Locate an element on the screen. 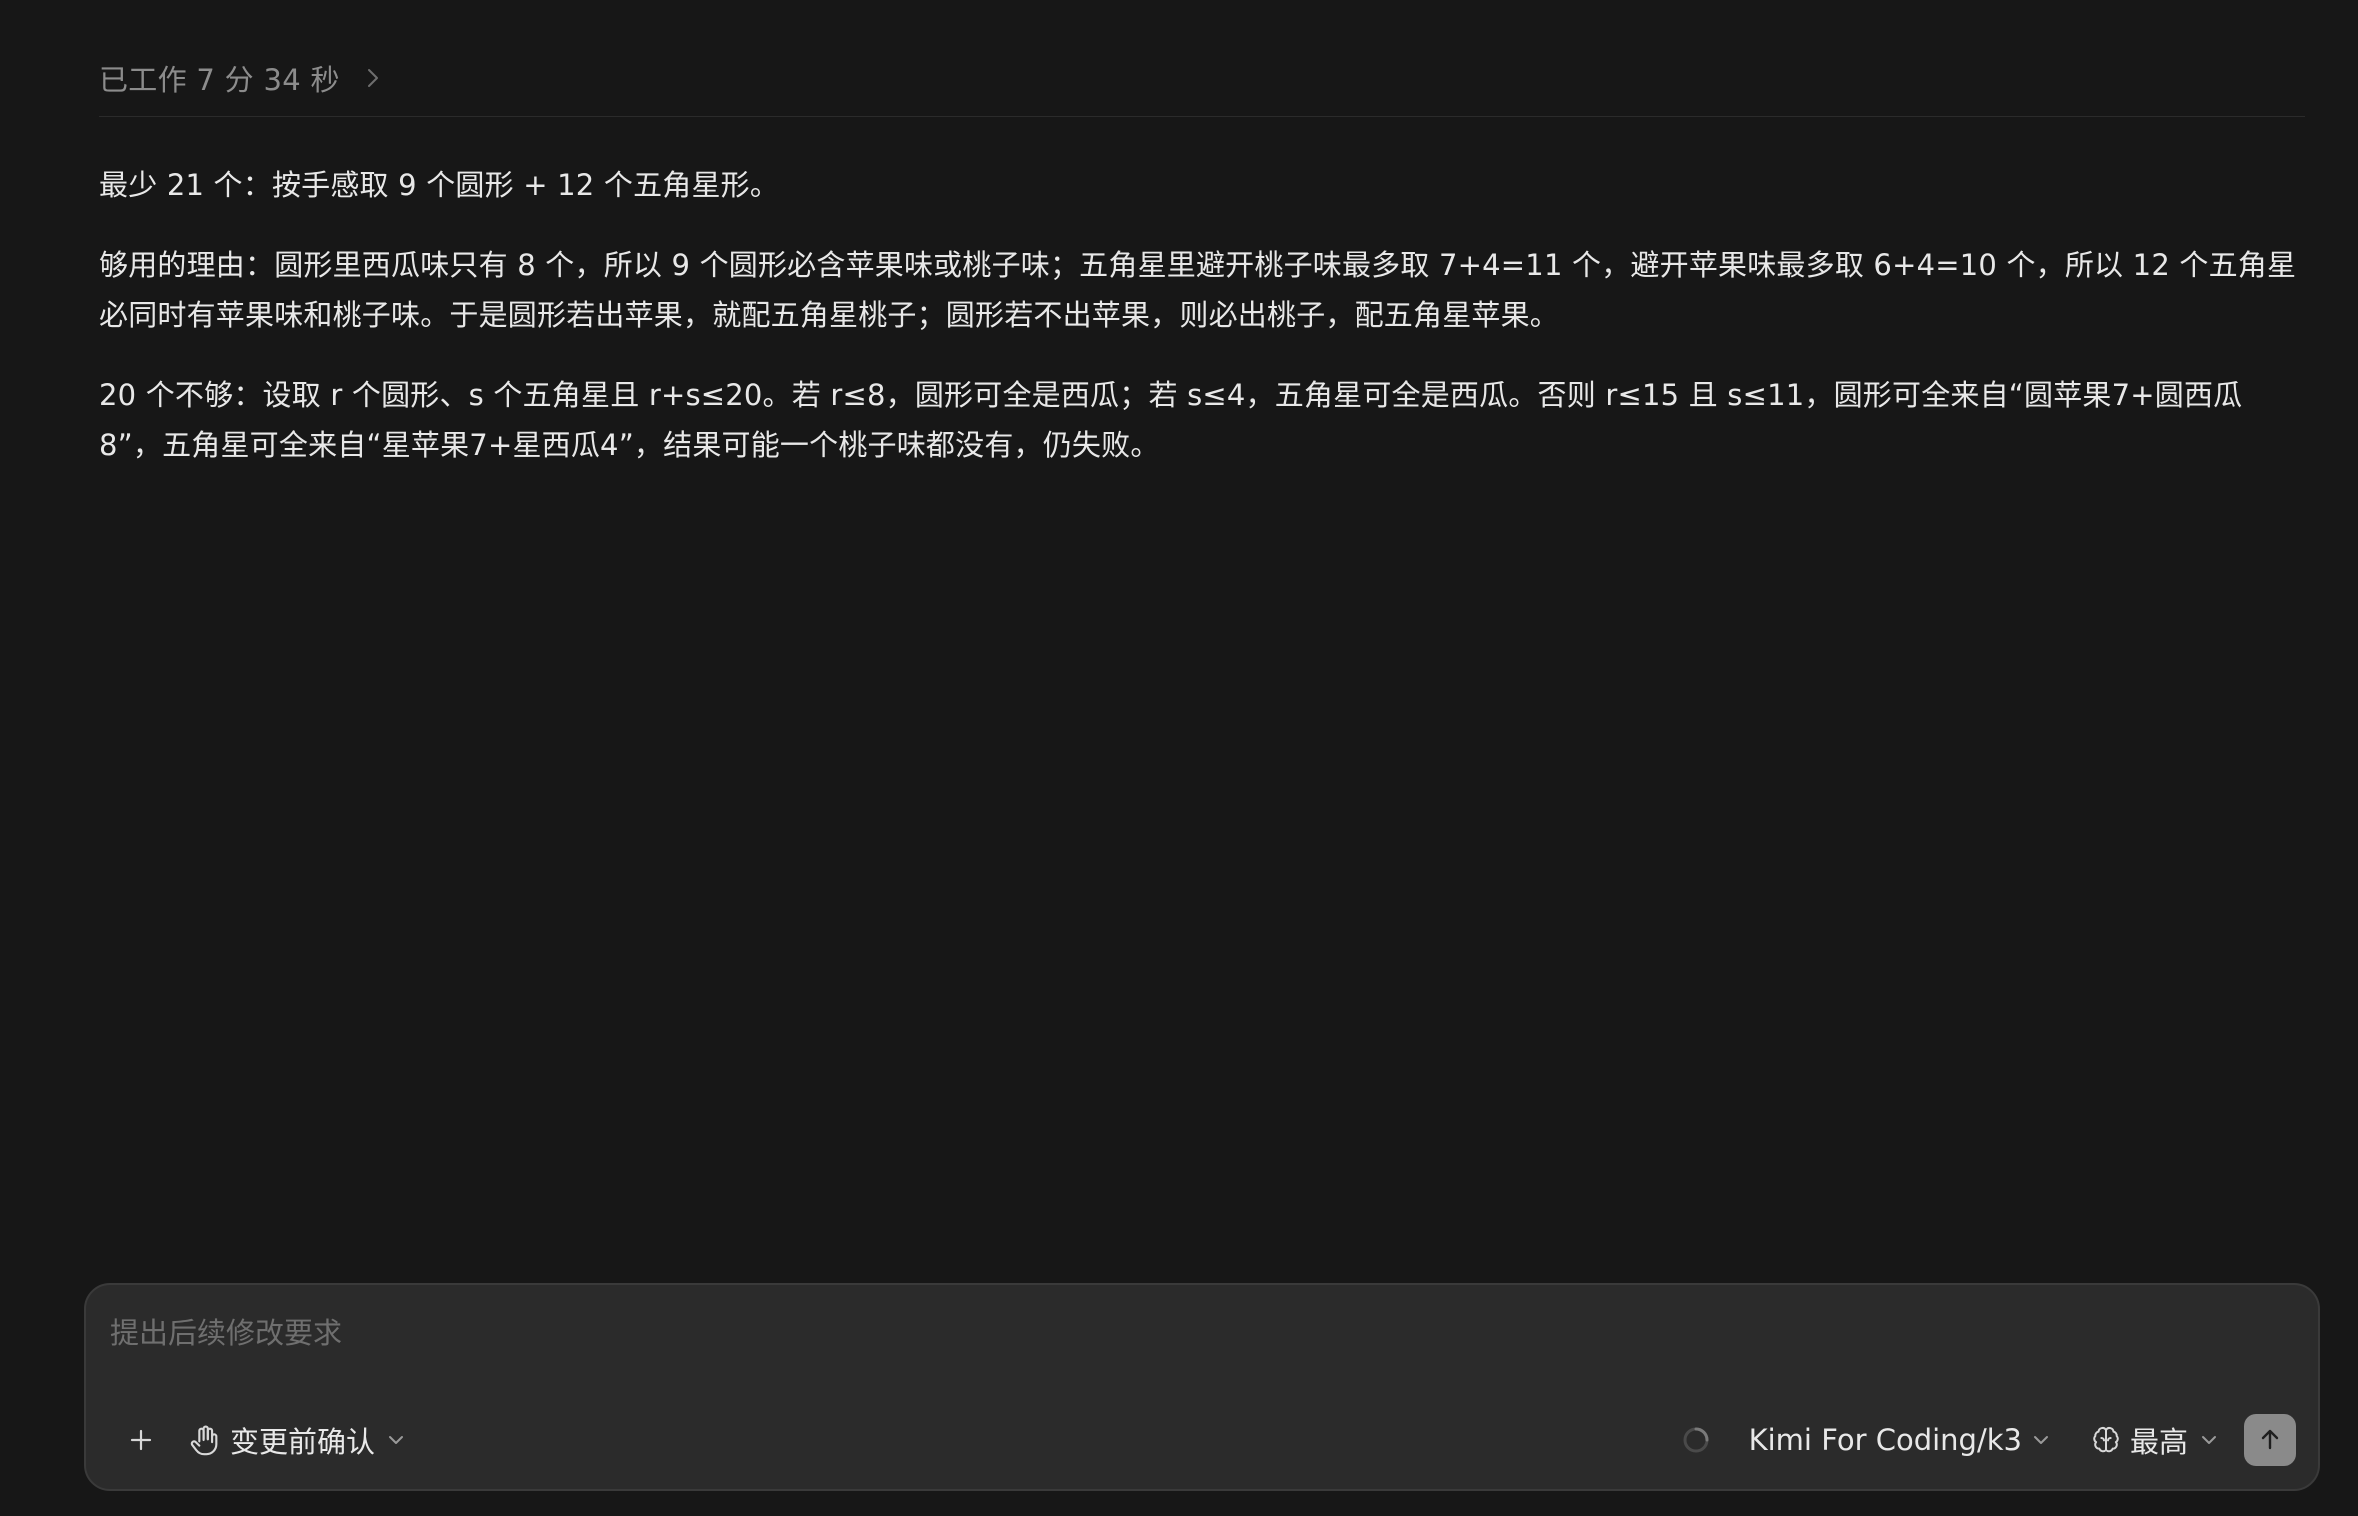  worked-time-label: 已工作 7 分 34 秒 is located at coordinates (219, 80).